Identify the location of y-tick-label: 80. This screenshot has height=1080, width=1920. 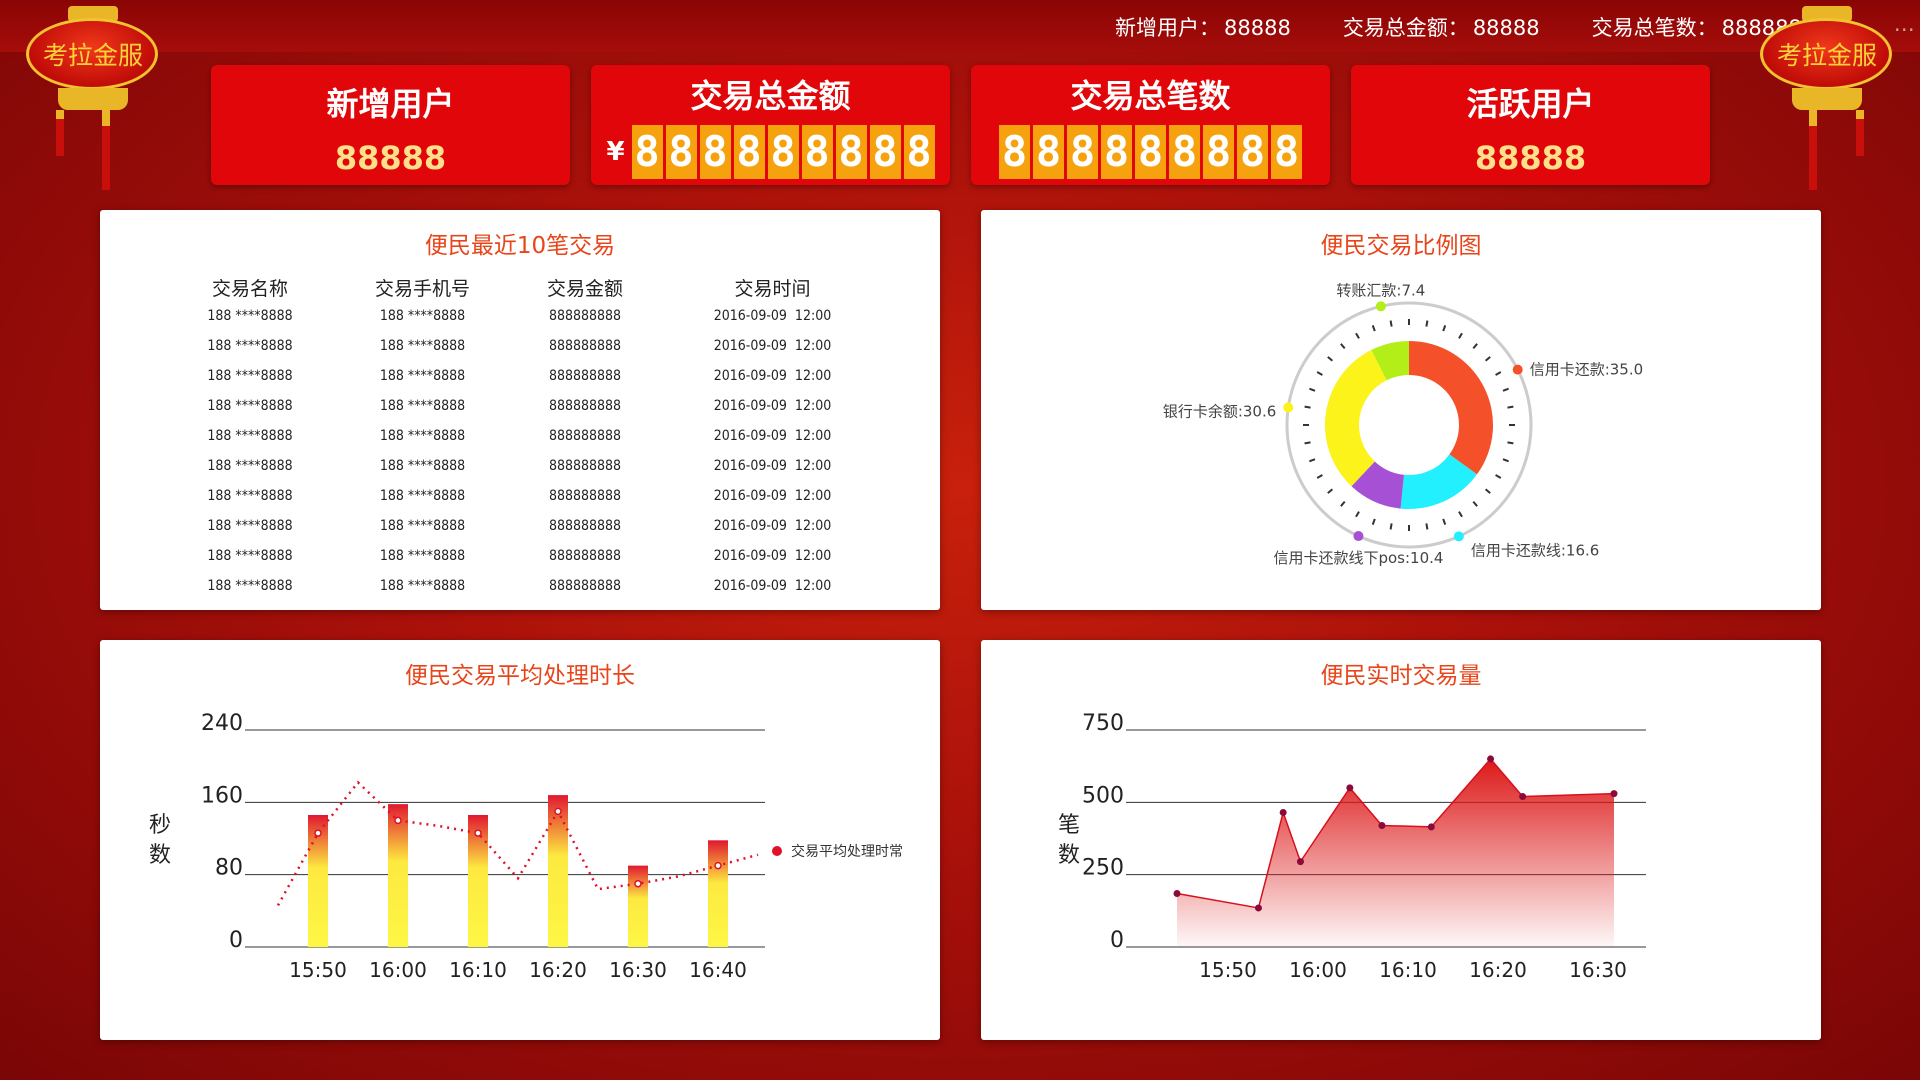
(229, 868).